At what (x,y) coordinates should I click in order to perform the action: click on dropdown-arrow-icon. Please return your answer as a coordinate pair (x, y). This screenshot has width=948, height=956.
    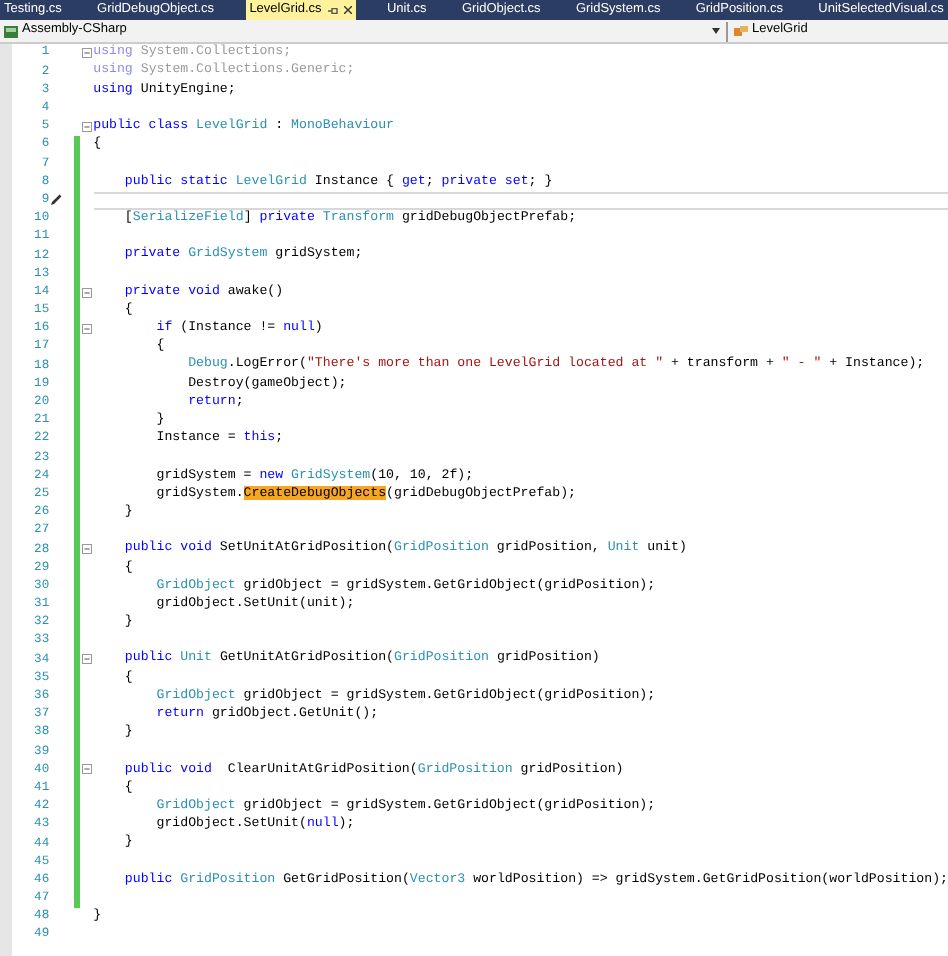
    Looking at the image, I should click on (716, 31).